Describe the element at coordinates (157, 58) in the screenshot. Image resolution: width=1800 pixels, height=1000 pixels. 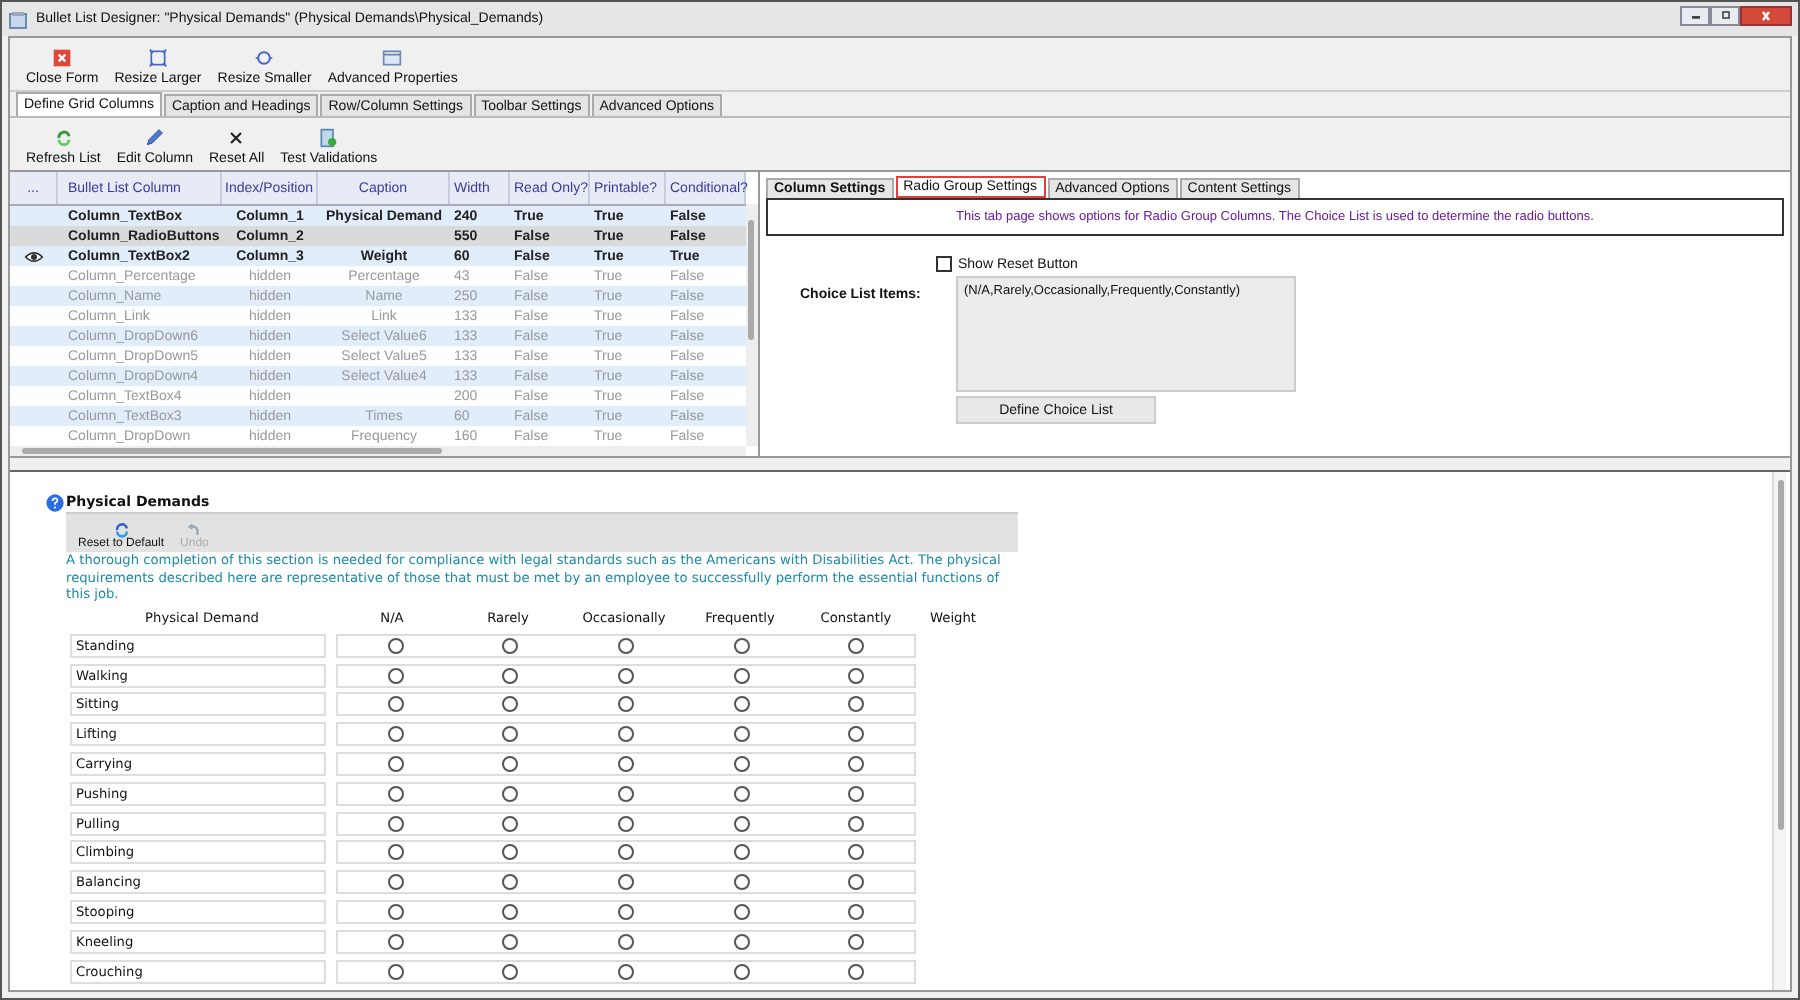
I see `expand-icon` at that location.